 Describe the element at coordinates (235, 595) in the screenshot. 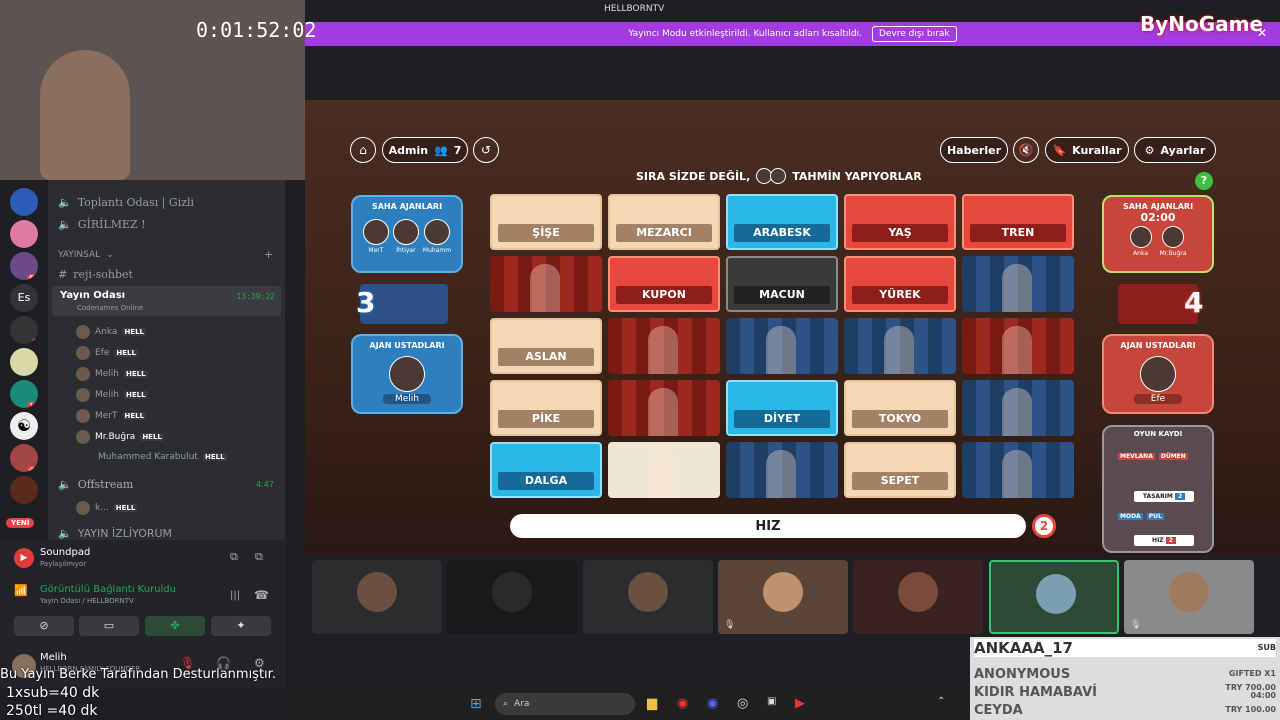

I see `noise-icon: |||` at that location.